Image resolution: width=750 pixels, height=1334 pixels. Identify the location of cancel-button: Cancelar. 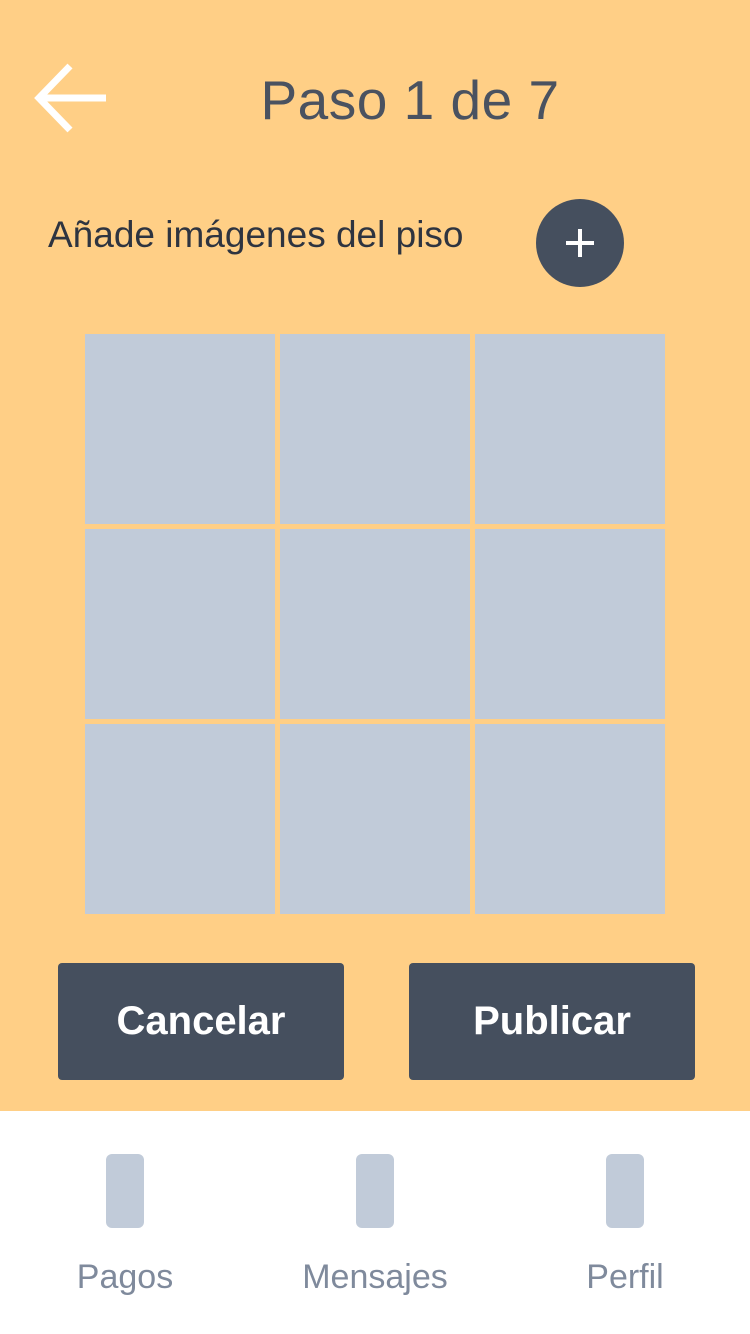
(201, 1021).